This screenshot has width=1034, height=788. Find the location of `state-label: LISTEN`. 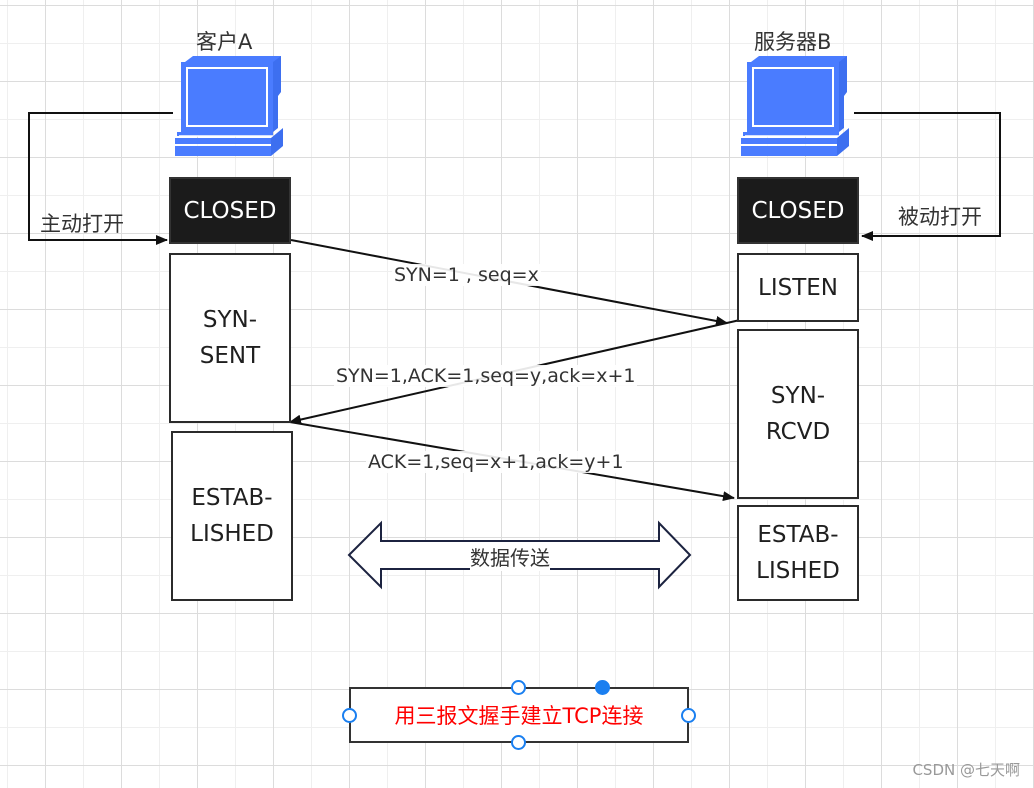

state-label: LISTEN is located at coordinates (798, 287).